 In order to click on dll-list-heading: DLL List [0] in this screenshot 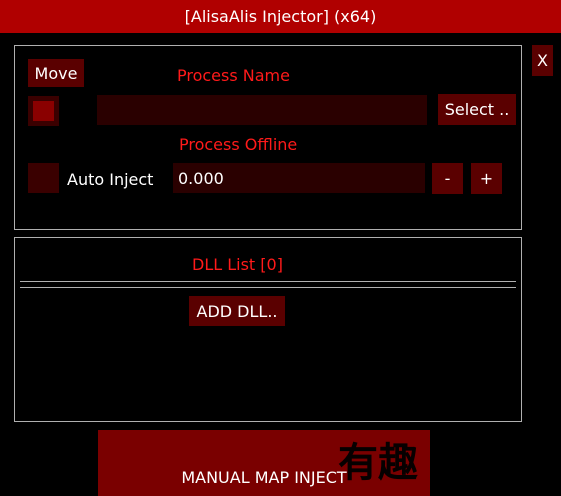, I will do `click(237, 264)`.